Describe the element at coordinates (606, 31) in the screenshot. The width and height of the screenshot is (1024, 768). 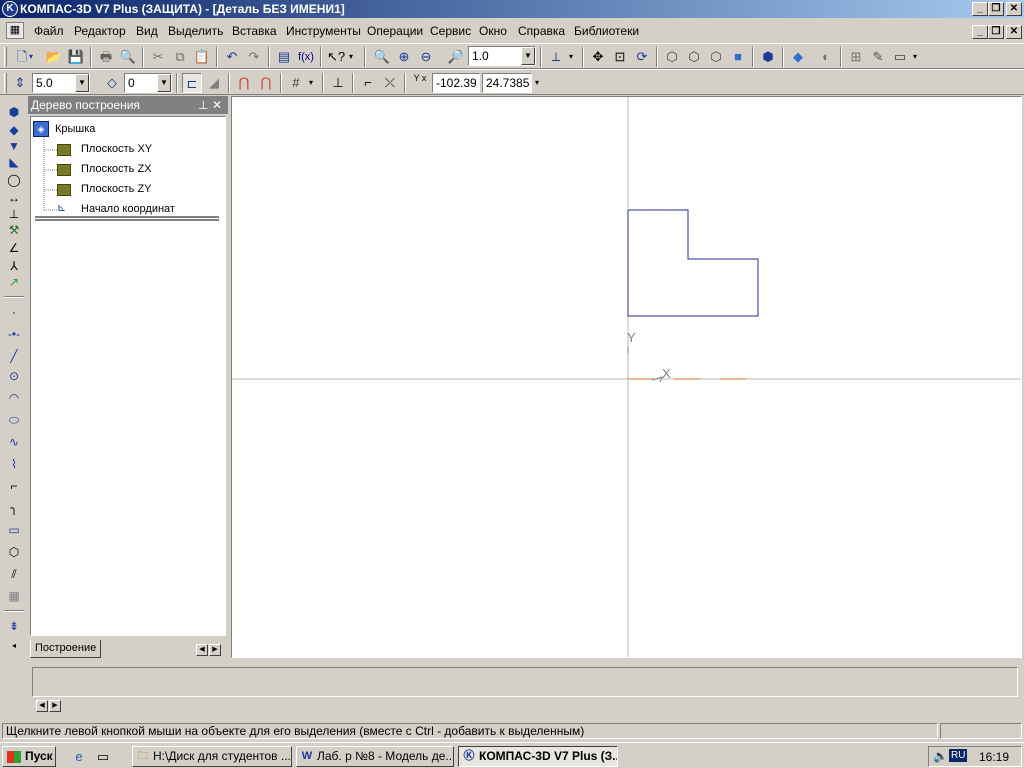
I see `menu-libraries: Библиотеки` at that location.